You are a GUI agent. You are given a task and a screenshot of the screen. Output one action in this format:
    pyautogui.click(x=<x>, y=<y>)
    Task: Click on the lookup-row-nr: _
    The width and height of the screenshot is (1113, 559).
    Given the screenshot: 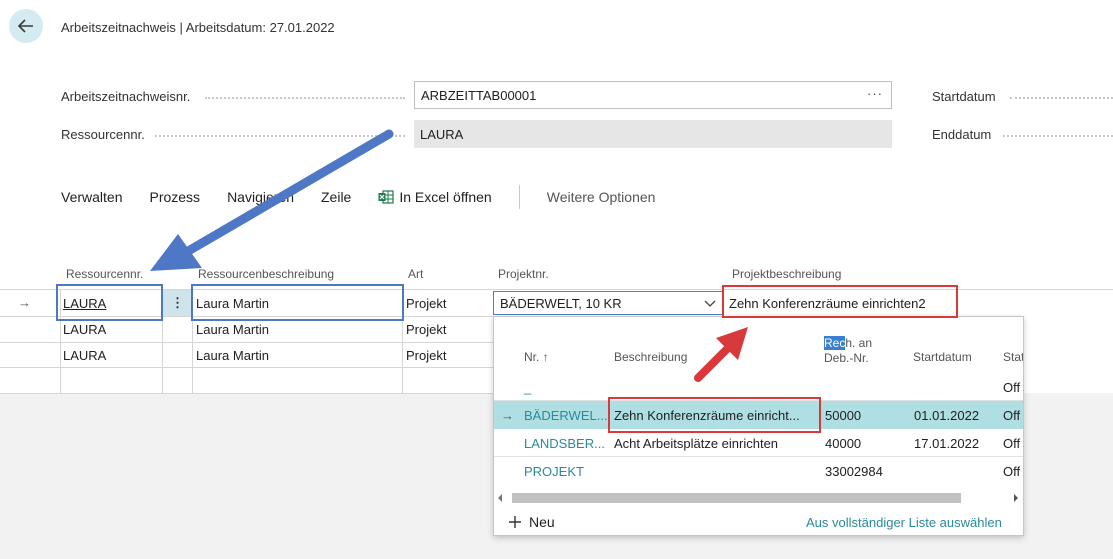 What is the action you would take?
    pyautogui.click(x=527, y=387)
    